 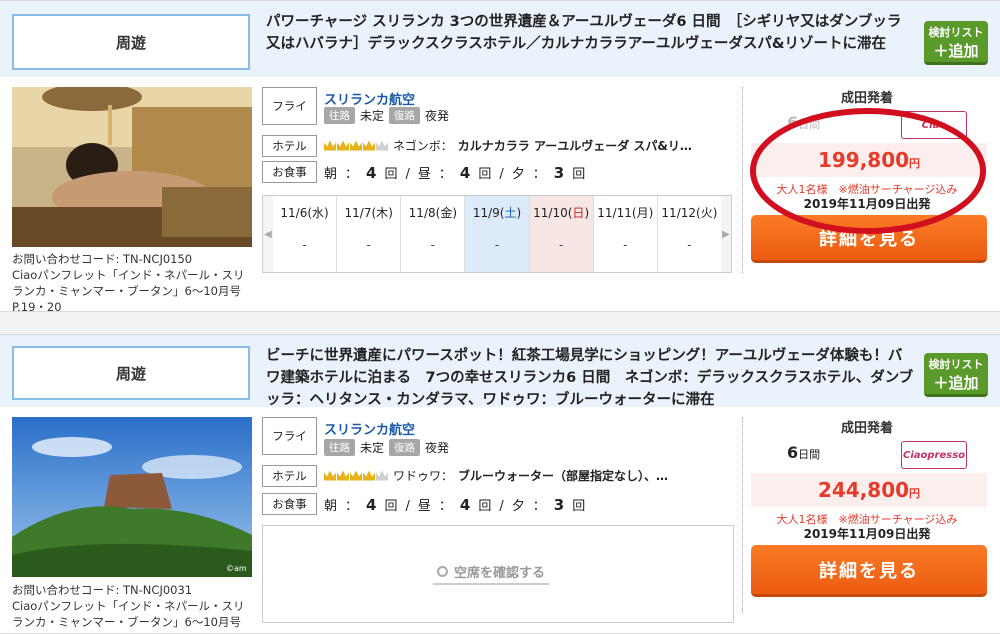 I want to click on check-vacancy-button: 空席を確認する, so click(x=491, y=573).